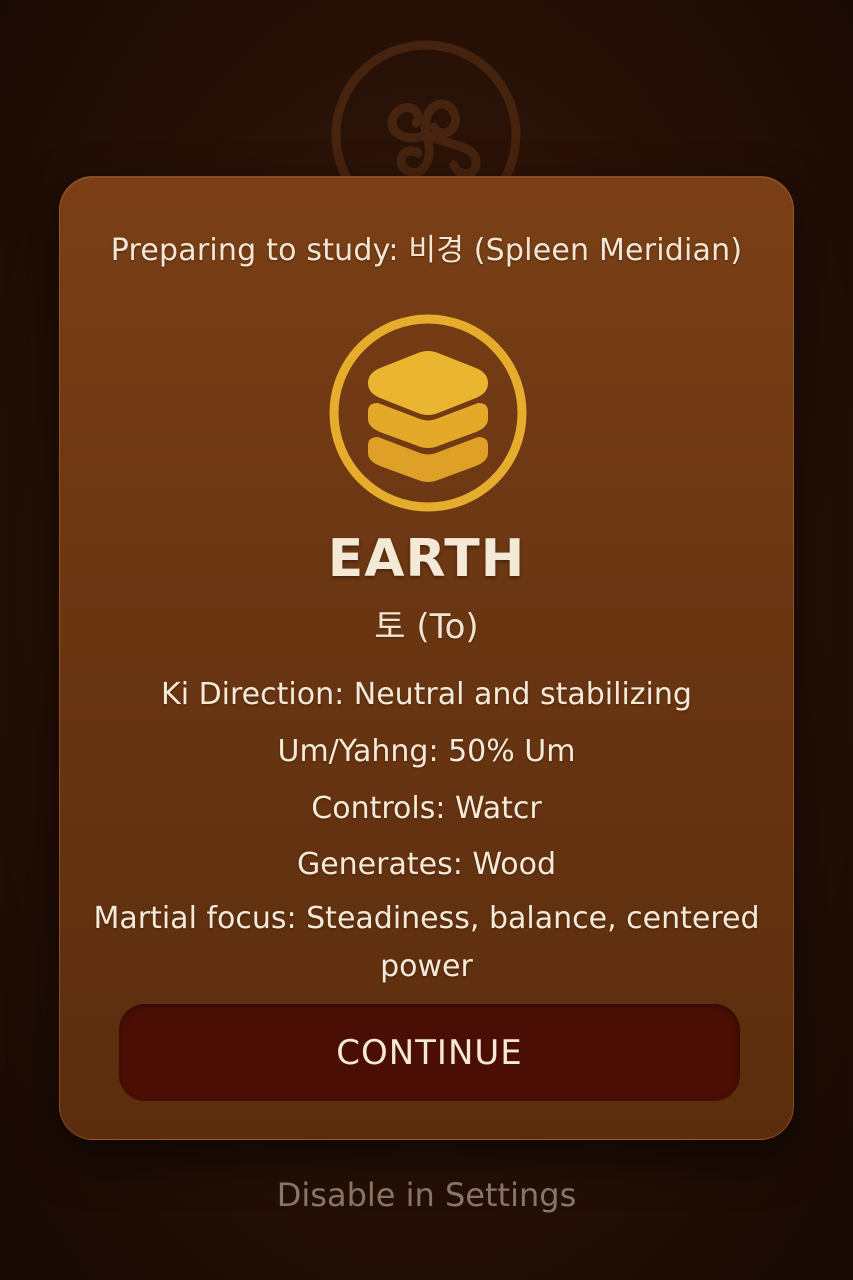 The height and width of the screenshot is (1280, 853). I want to click on element-subtitle: 토 (To), so click(426, 627).